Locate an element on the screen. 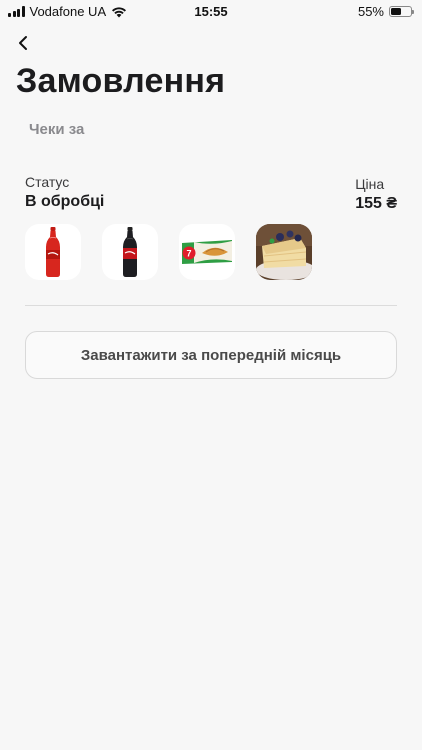  price-value: 155 ₴ is located at coordinates (376, 203).